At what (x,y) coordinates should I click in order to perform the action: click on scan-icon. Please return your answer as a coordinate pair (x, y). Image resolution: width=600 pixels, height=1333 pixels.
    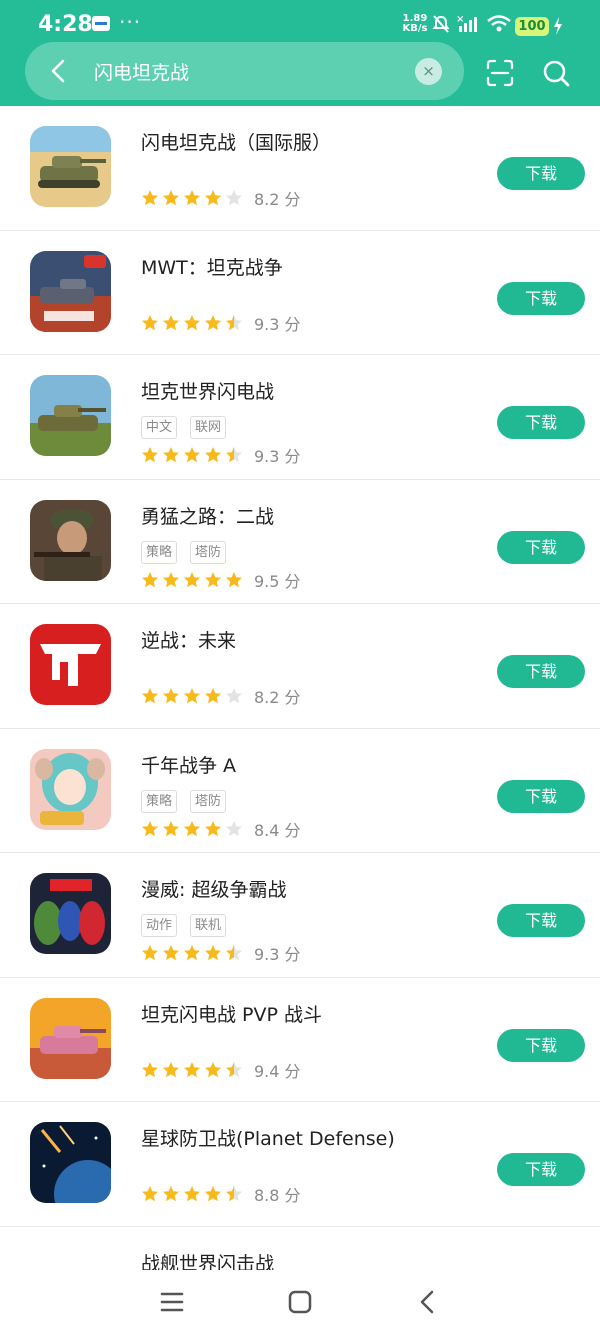
    Looking at the image, I should click on (500, 73).